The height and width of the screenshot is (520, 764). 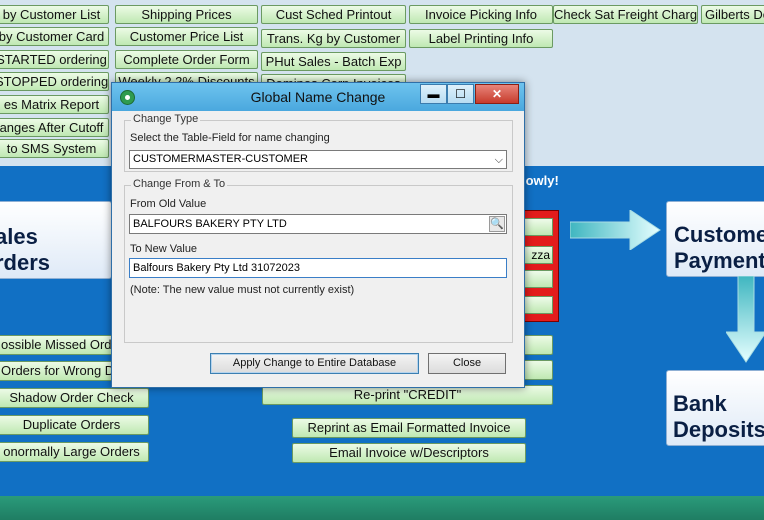 What do you see at coordinates (497, 94) in the screenshot?
I see `close-window-button: ✕` at bounding box center [497, 94].